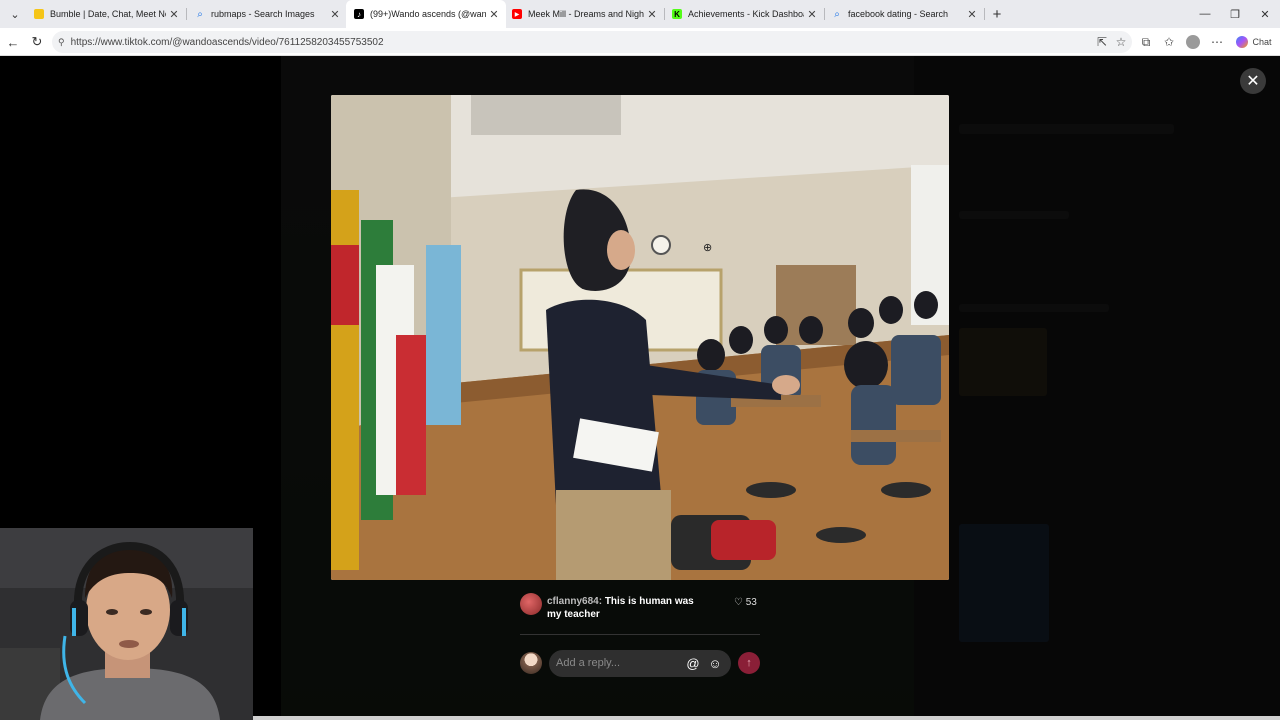  Describe the element at coordinates (39, 14) in the screenshot. I see `bumble-icon` at that location.